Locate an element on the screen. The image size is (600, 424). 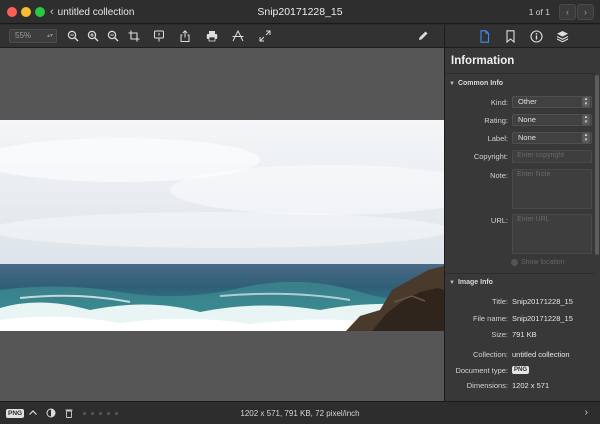
doctype-label: Document type: is located at coordinates (481, 370).